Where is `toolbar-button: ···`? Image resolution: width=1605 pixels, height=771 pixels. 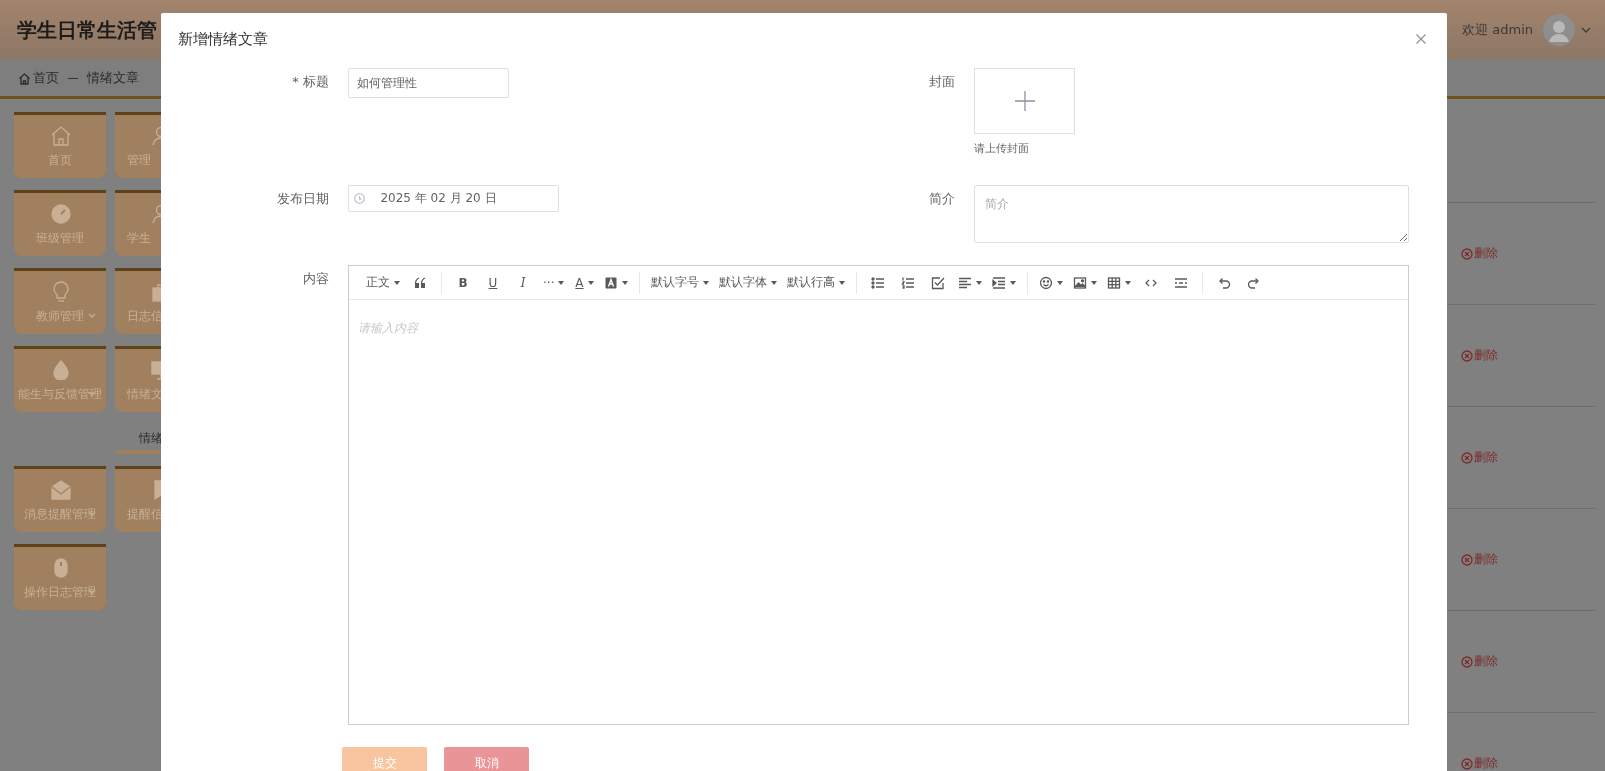
toolbar-button: ··· is located at coordinates (554, 282).